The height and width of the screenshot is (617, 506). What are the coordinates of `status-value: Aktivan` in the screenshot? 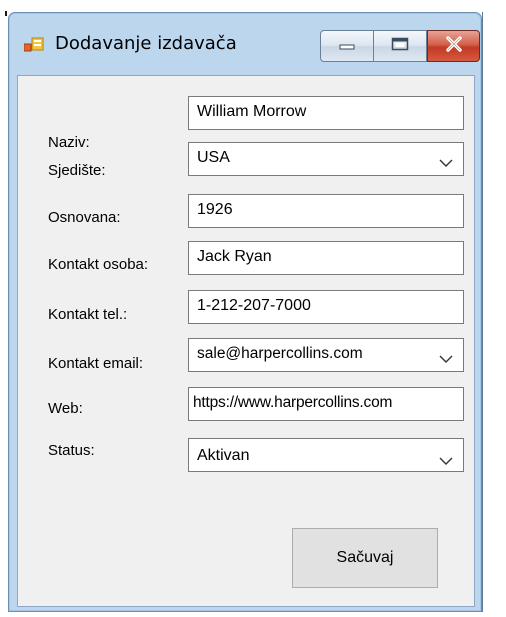 It's located at (223, 455).